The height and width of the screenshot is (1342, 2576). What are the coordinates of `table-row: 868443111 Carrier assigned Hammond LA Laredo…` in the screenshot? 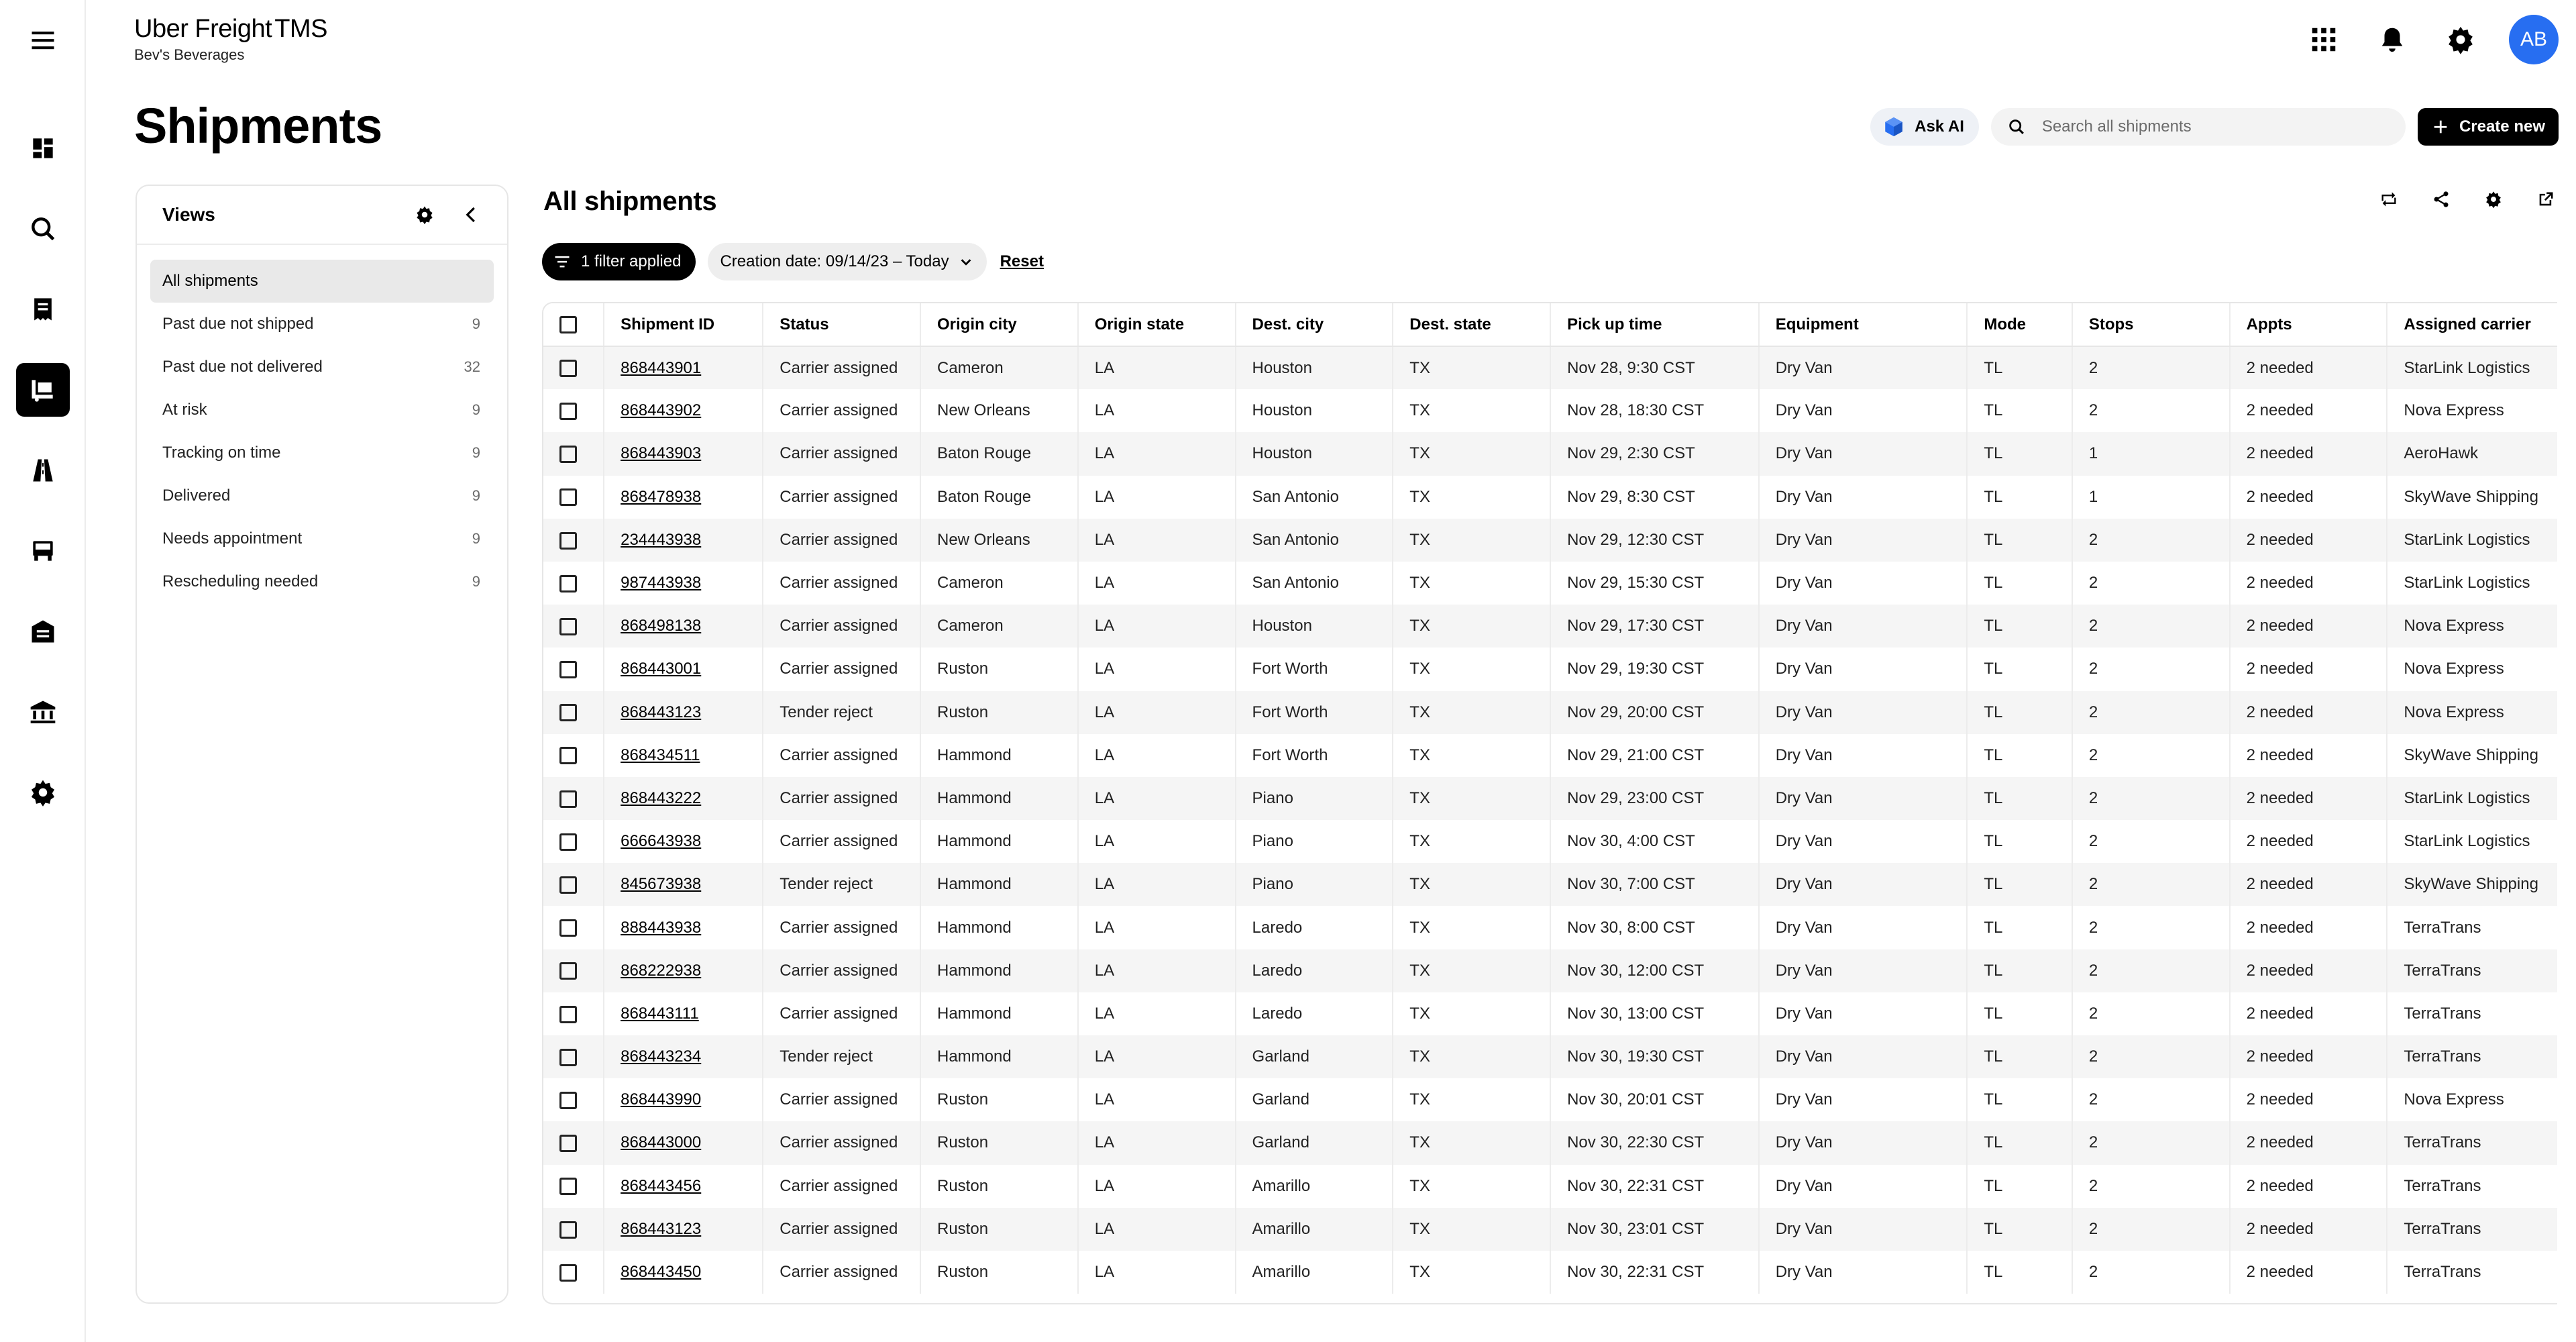 It's located at (1550, 1014).